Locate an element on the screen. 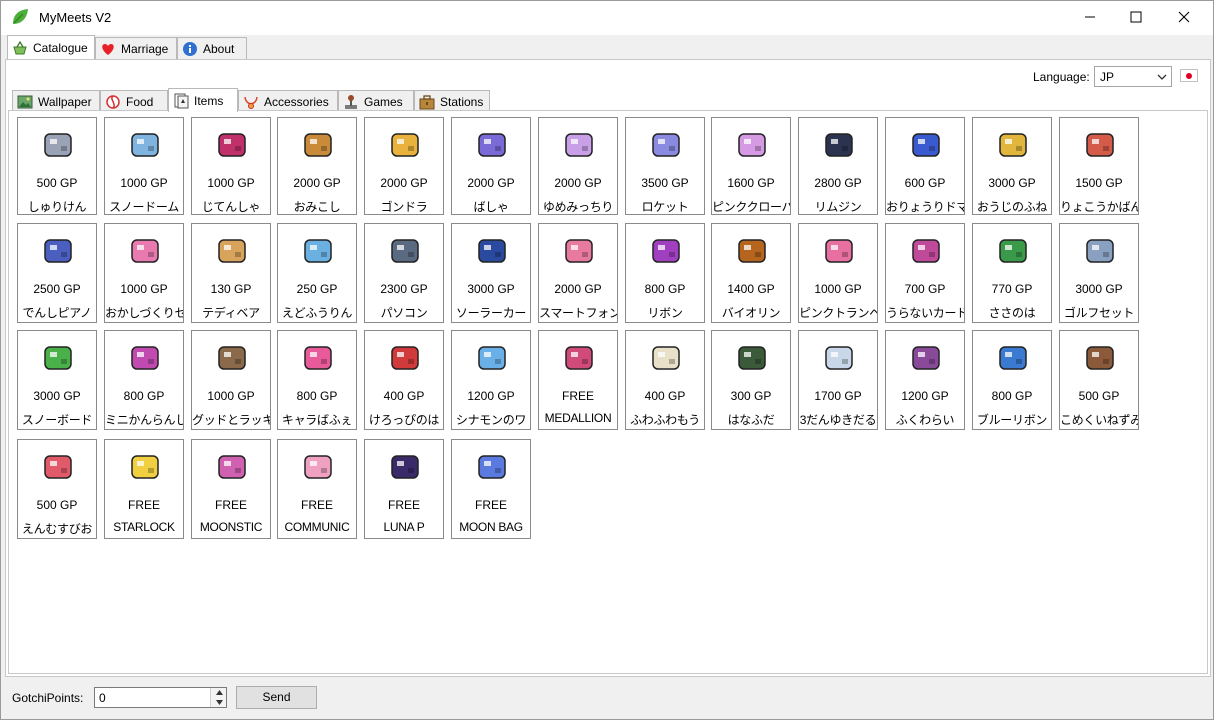 The width and height of the screenshot is (1214, 720). tab-marriage: Marriage is located at coordinates (136, 48).